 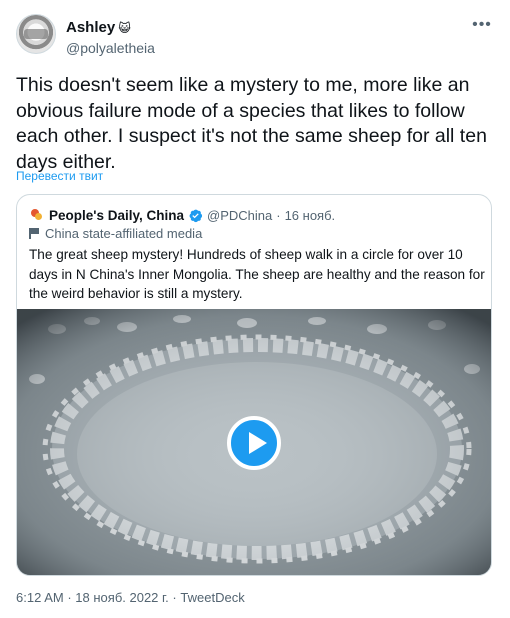 I want to click on tweet-time: 6:12 AM, so click(x=40, y=597).